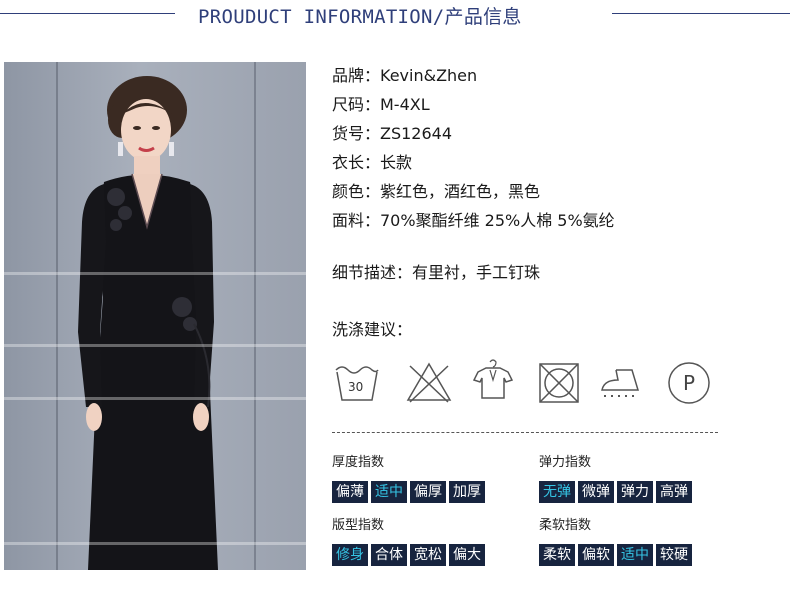 Image resolution: width=790 pixels, height=600 pixels. I want to click on info-brand: 品牌：Kevin&Zhen, so click(405, 75).